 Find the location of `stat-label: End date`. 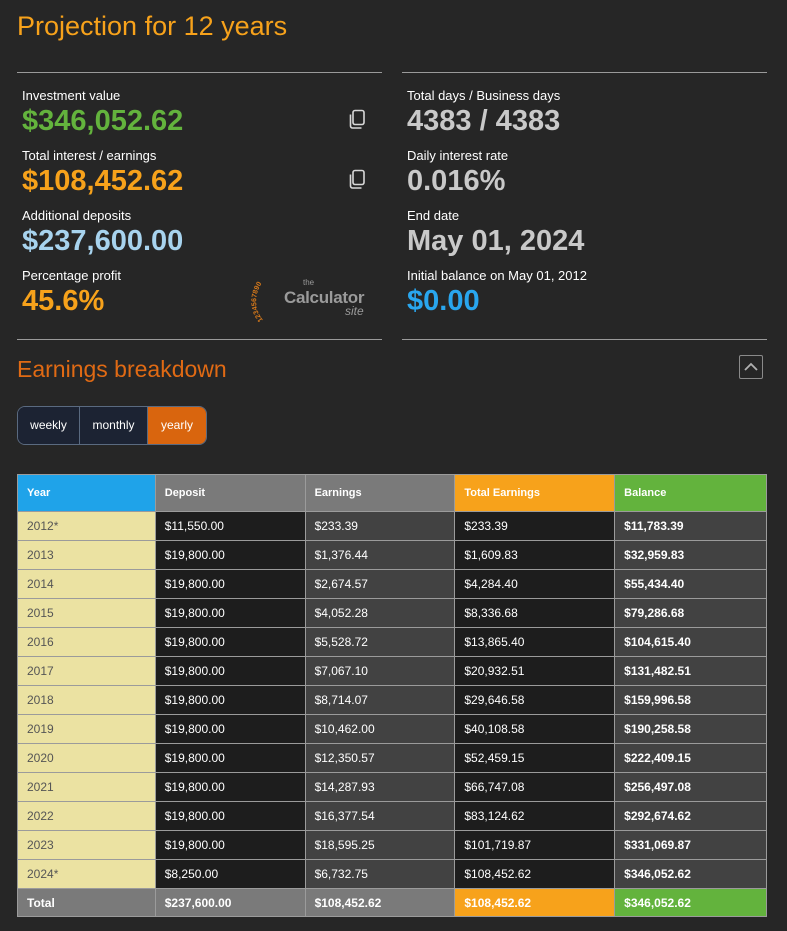

stat-label: End date is located at coordinates (433, 215).